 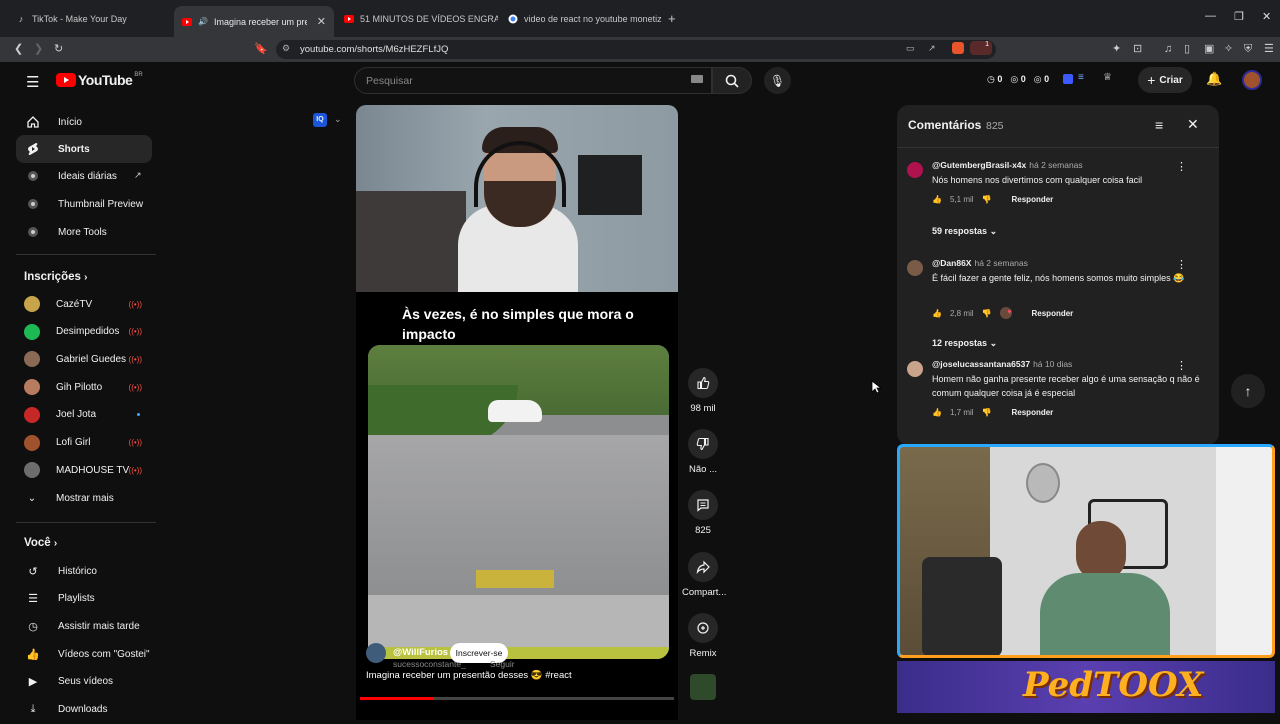 What do you see at coordinates (1193, 124) in the screenshot?
I see `close-icon: ✕` at bounding box center [1193, 124].